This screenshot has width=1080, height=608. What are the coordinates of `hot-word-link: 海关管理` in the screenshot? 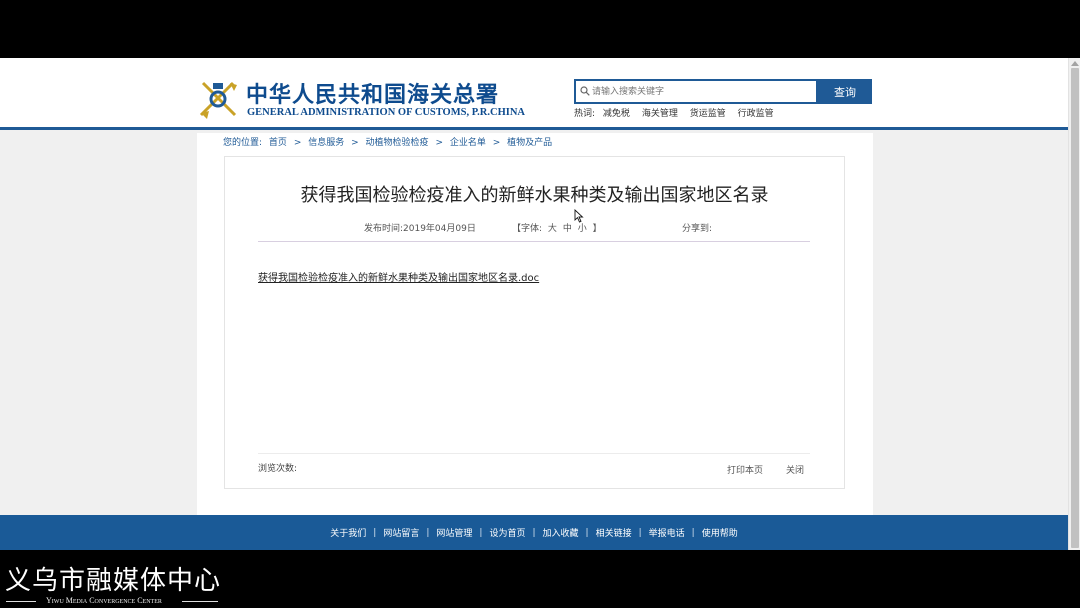 It's located at (660, 114).